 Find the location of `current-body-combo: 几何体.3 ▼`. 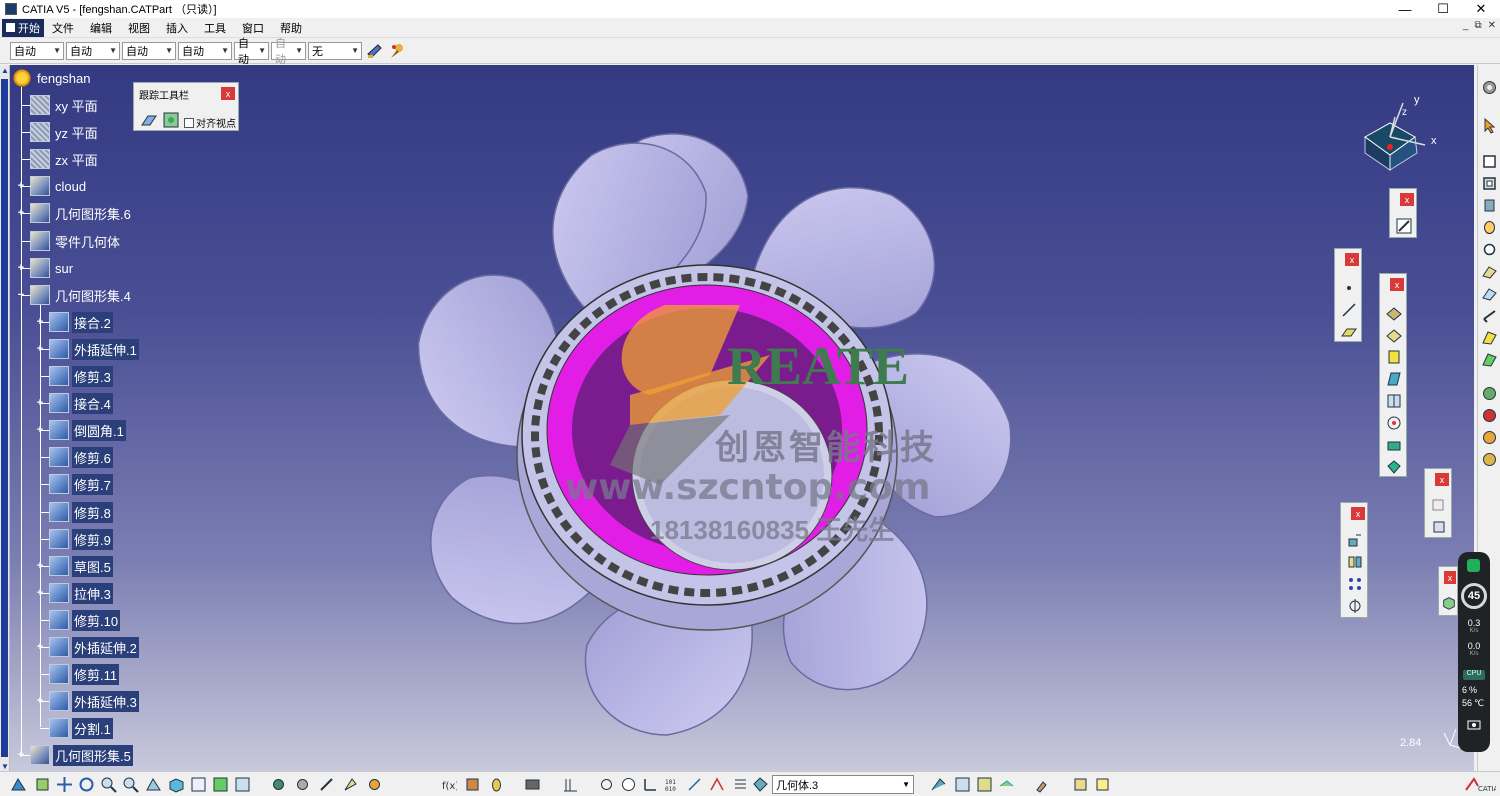

current-body-combo: 几何体.3 ▼ is located at coordinates (843, 784).